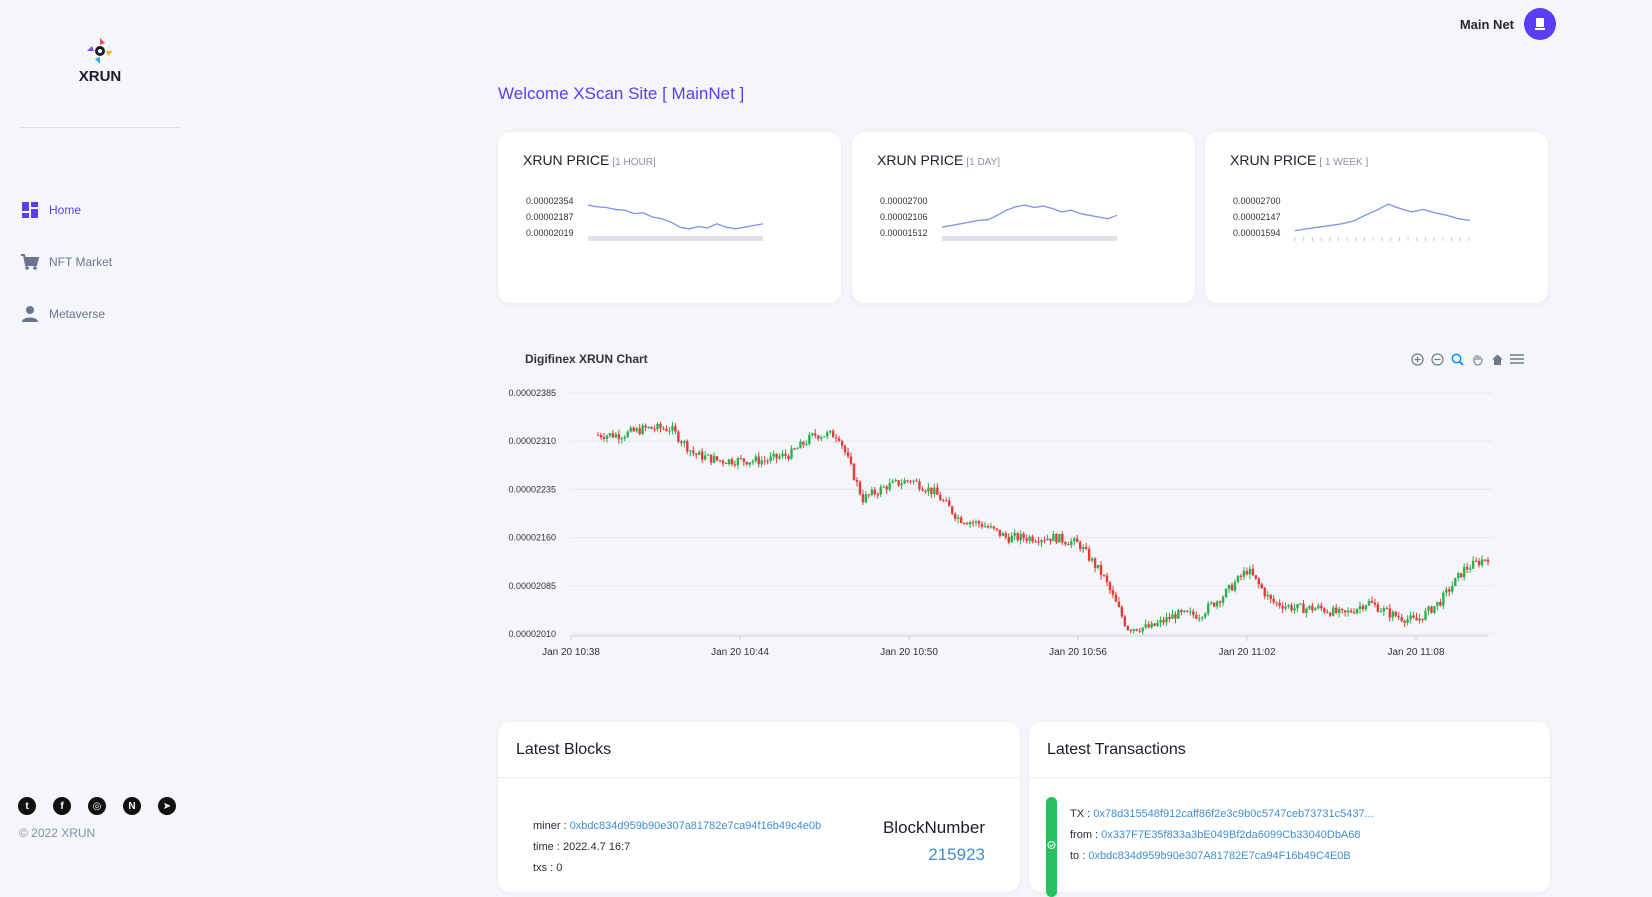  Describe the element at coordinates (596, 847) in the screenshot. I see `block-time: 2022.4.7 16:7` at that location.